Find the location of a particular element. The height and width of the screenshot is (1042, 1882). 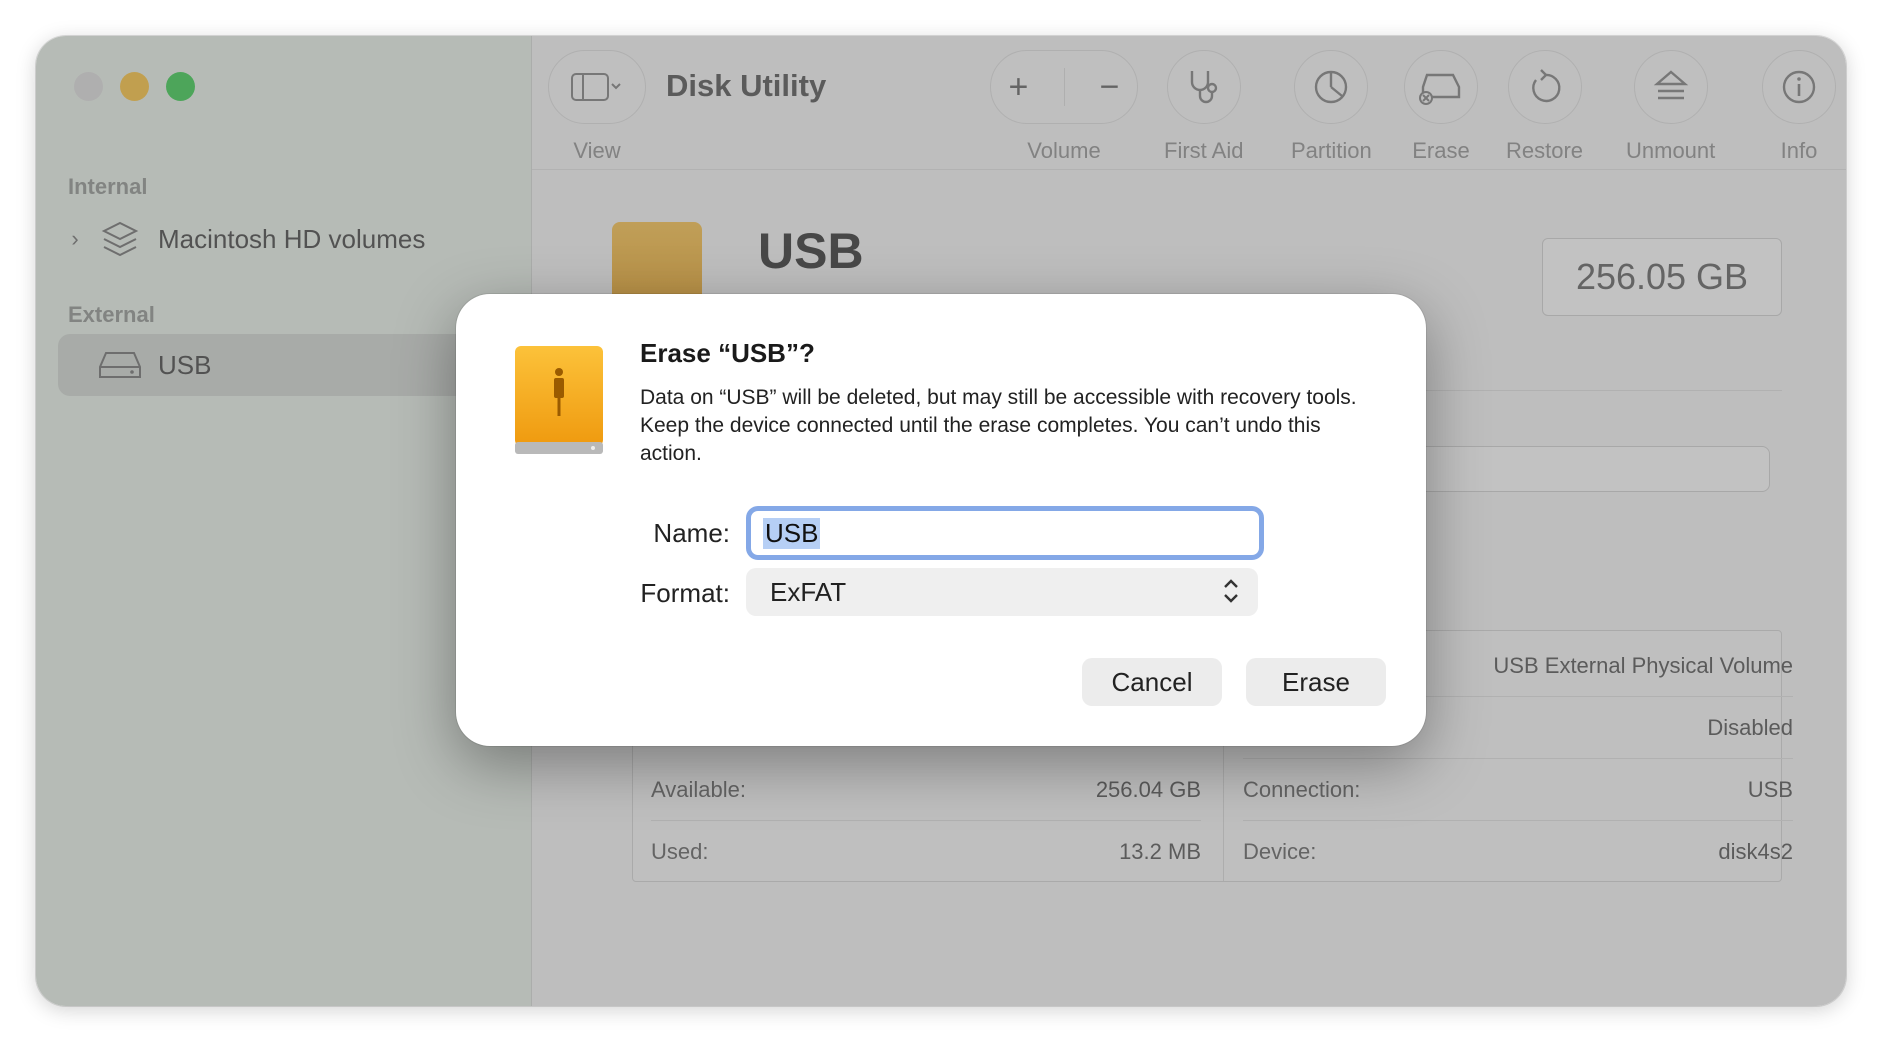

chevron-up-down-icon is located at coordinates (1231, 591).